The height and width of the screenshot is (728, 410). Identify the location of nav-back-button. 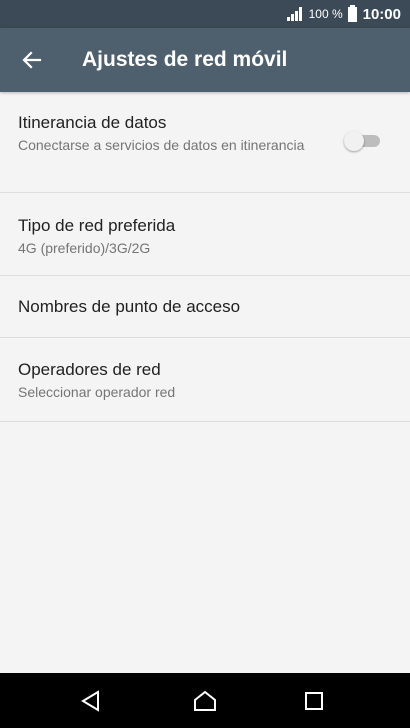
(91, 701).